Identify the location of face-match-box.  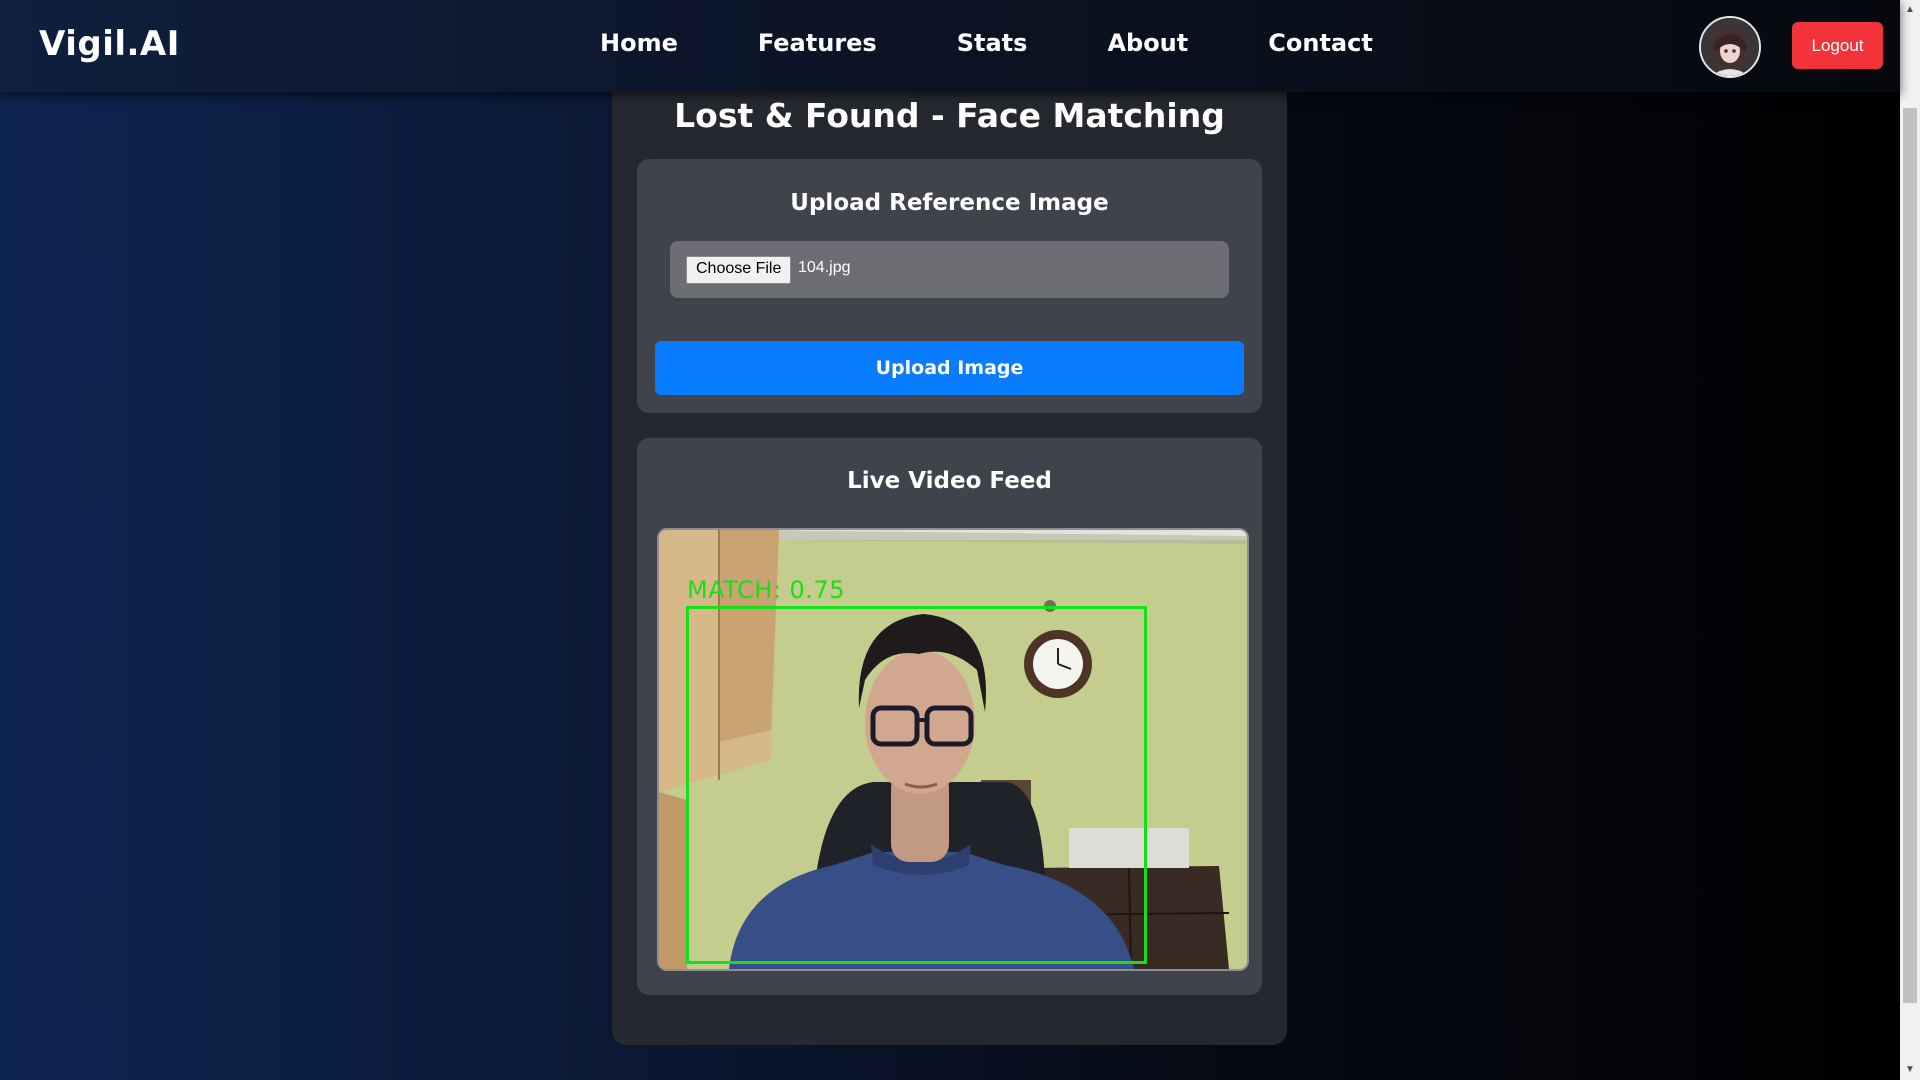
(916, 785).